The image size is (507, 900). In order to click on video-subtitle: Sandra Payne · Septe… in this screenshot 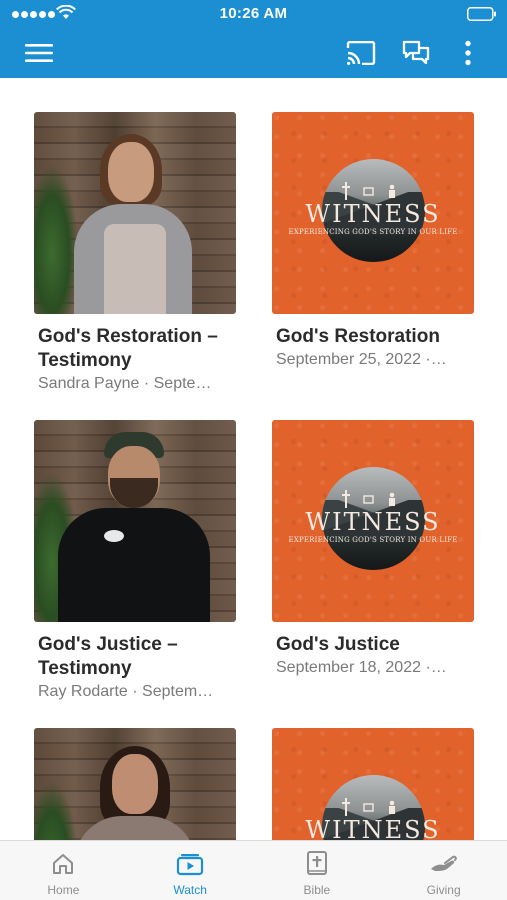, I will do `click(125, 383)`.